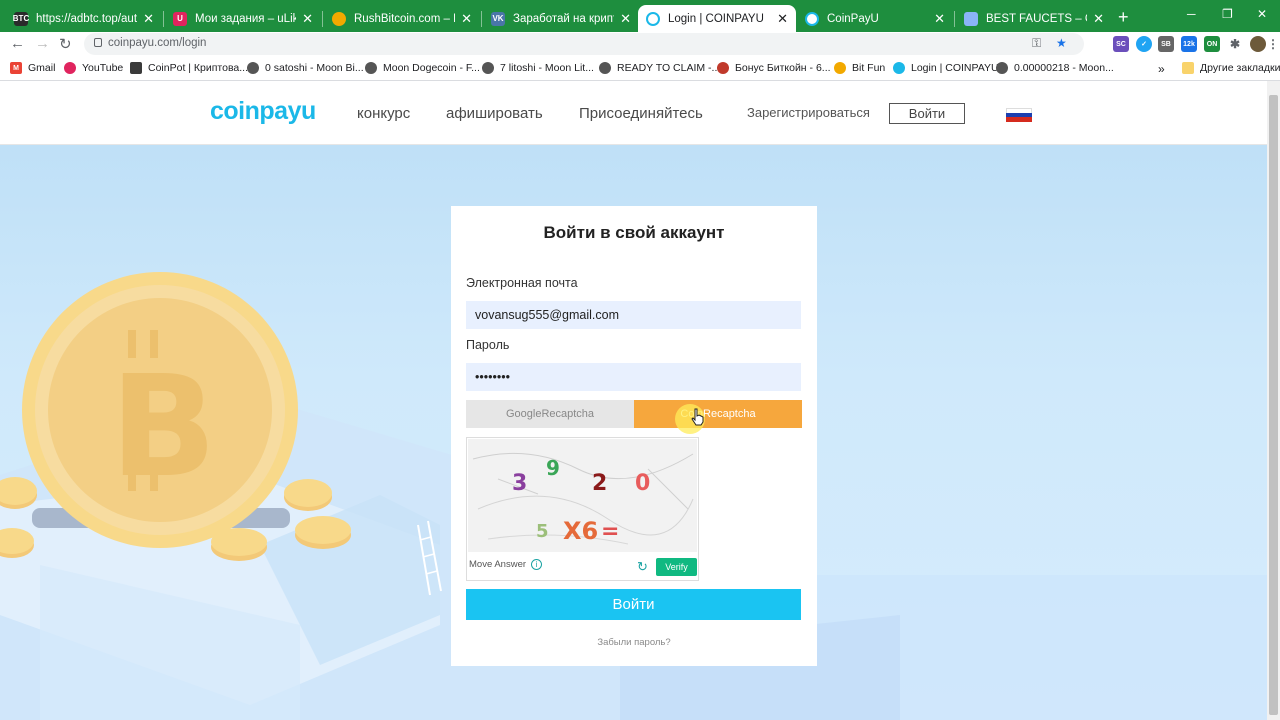 This screenshot has height=720, width=1280. I want to click on restore-icon: ❐, so click(1227, 14).